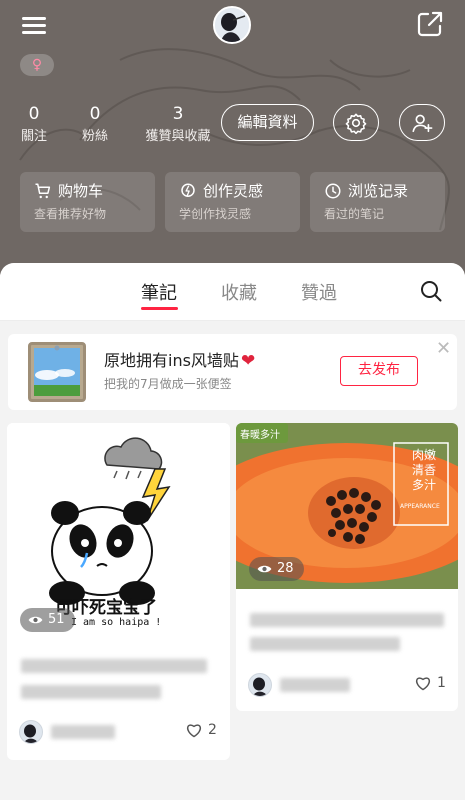  What do you see at coordinates (285, 568) in the screenshot?
I see `views-count: 28` at bounding box center [285, 568].